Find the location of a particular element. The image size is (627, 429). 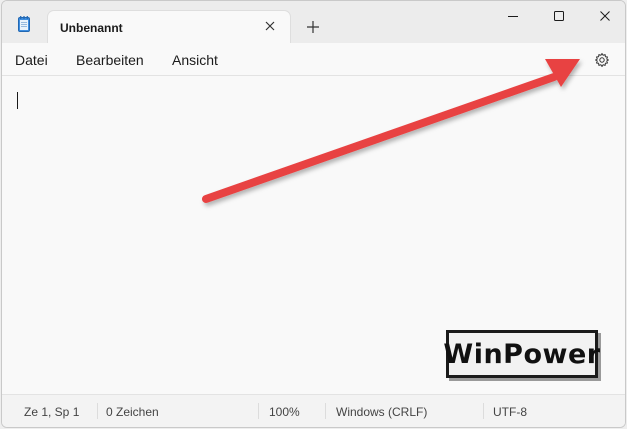

status-char-count: 0 Zeichen is located at coordinates (132, 412).